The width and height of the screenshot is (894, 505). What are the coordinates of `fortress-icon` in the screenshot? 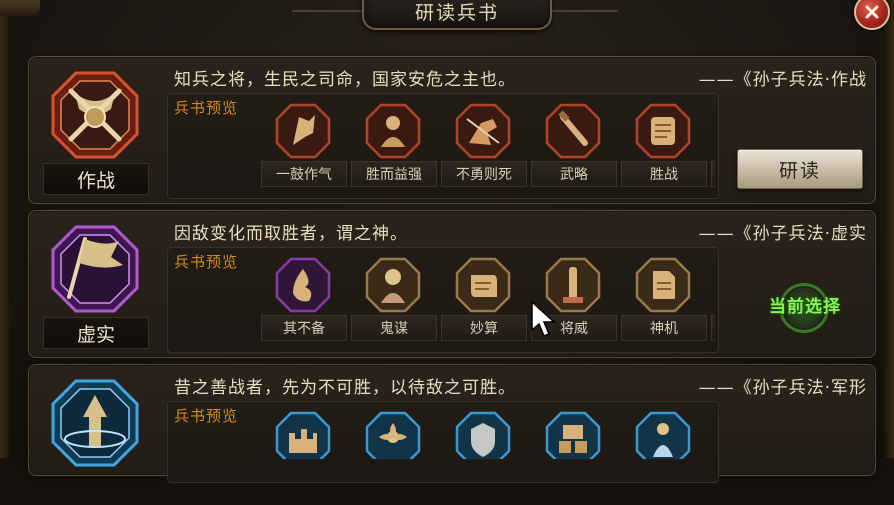 It's located at (303, 435).